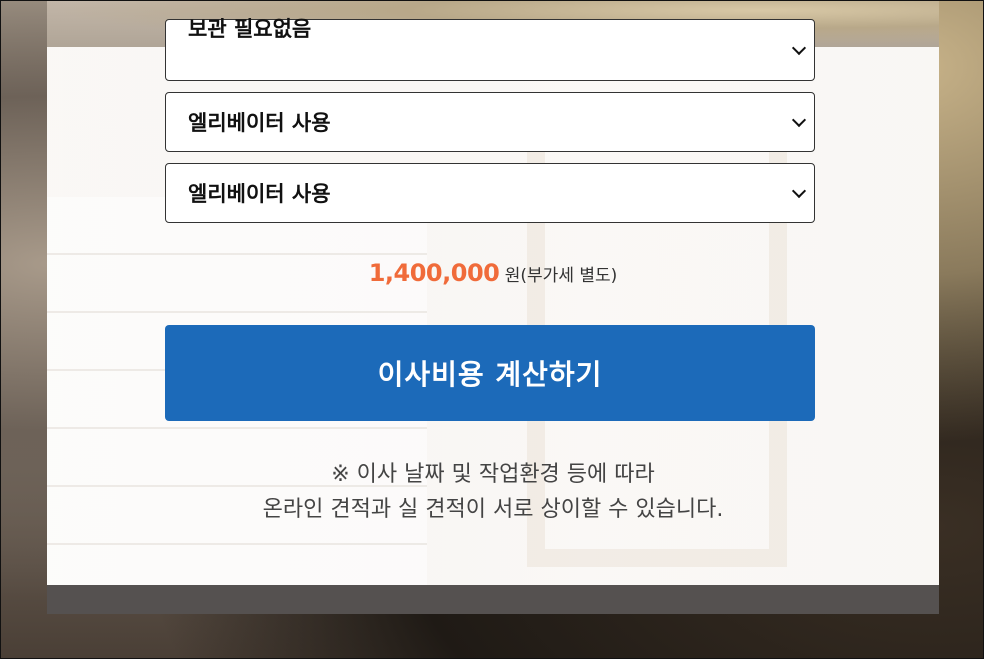 The width and height of the screenshot is (984, 659). Describe the element at coordinates (490, 373) in the screenshot. I see `calculate-moving-cost-button: 이사비용 계산하기` at that location.